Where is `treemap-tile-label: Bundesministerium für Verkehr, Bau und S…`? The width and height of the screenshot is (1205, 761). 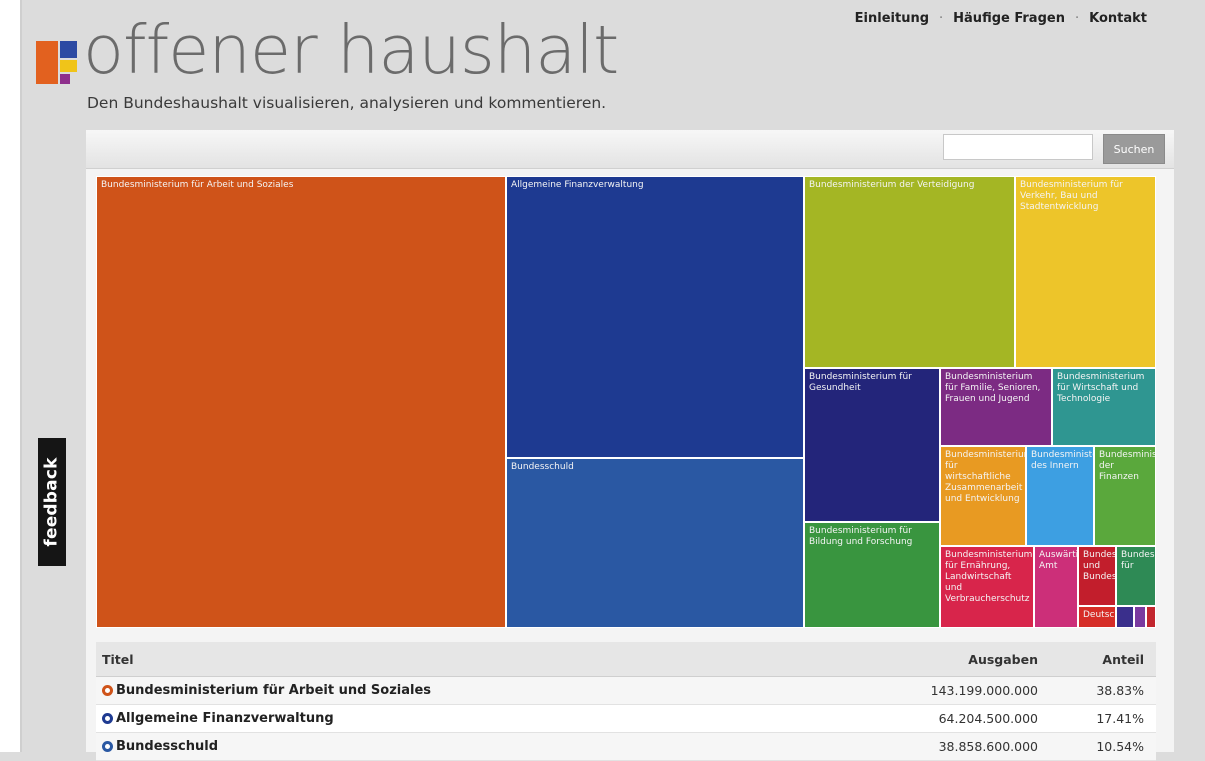
treemap-tile-label: Bundesministerium für Verkehr, Bau und S… is located at coordinates (1071, 196).